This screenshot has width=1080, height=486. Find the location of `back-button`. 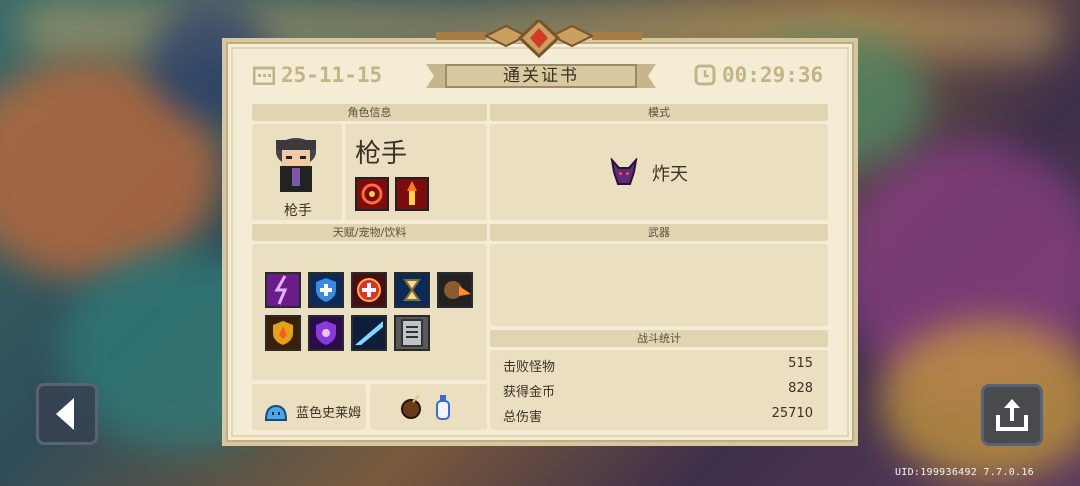

back-button is located at coordinates (67, 414).